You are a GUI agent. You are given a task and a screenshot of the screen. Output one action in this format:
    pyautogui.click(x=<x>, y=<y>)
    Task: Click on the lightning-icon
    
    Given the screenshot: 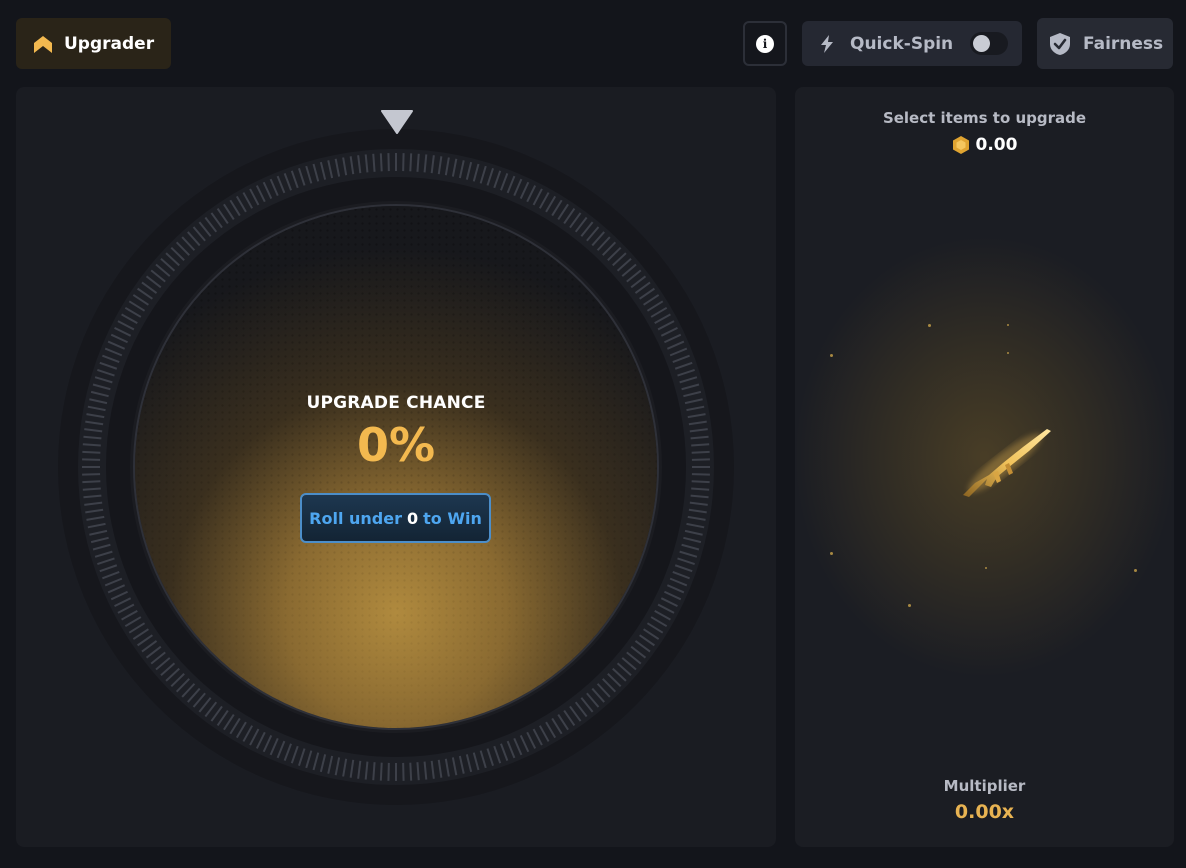 What is the action you would take?
    pyautogui.click(x=827, y=43)
    